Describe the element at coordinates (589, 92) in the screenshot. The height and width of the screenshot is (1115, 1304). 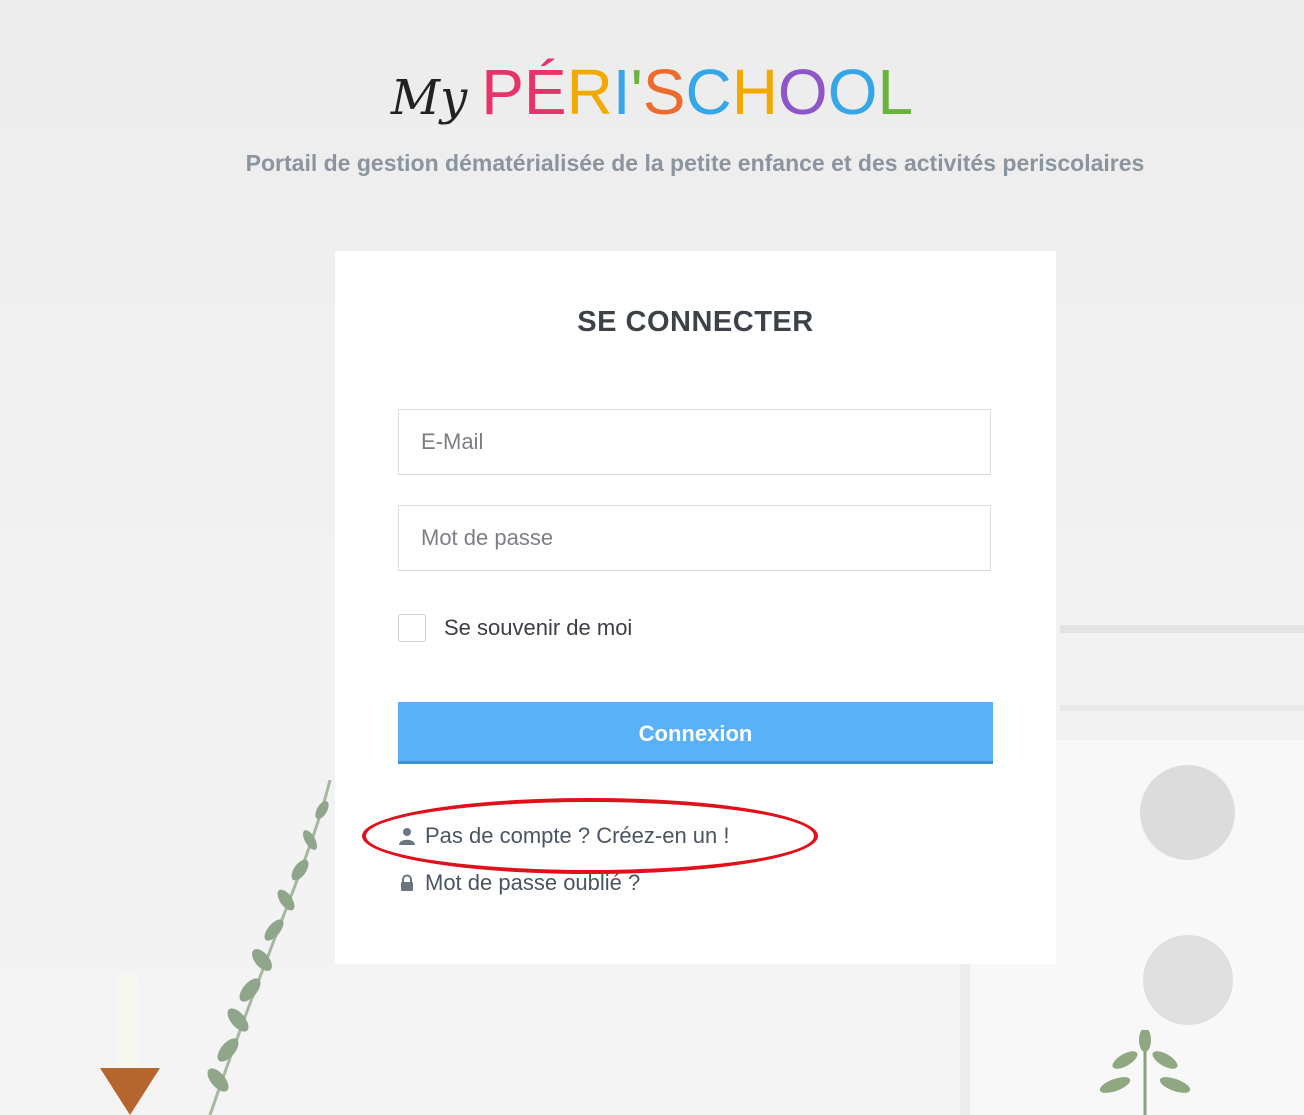
I see `logo-letter: R` at that location.